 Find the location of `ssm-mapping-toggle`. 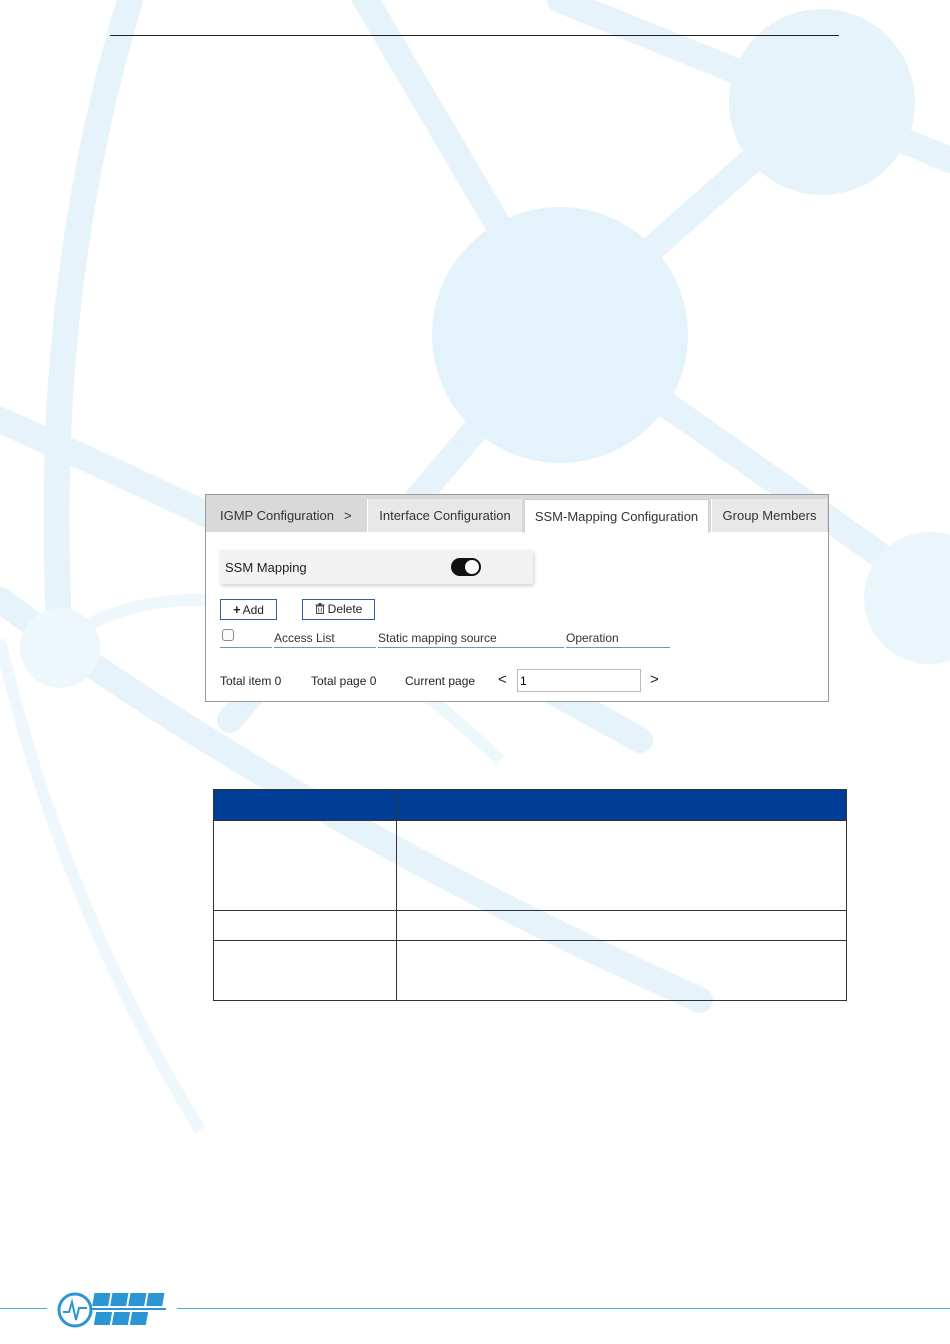

ssm-mapping-toggle is located at coordinates (466, 567).